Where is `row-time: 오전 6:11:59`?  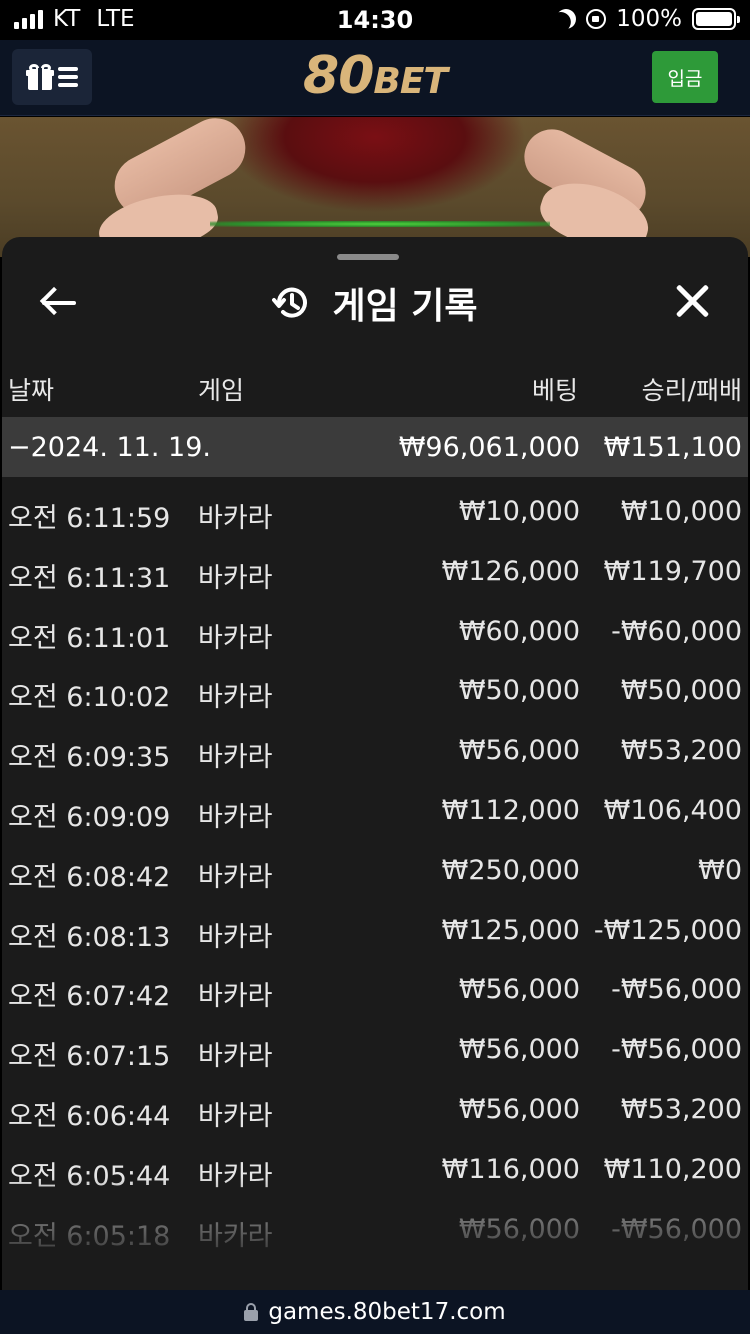 row-time: 오전 6:11:59 is located at coordinates (89, 518).